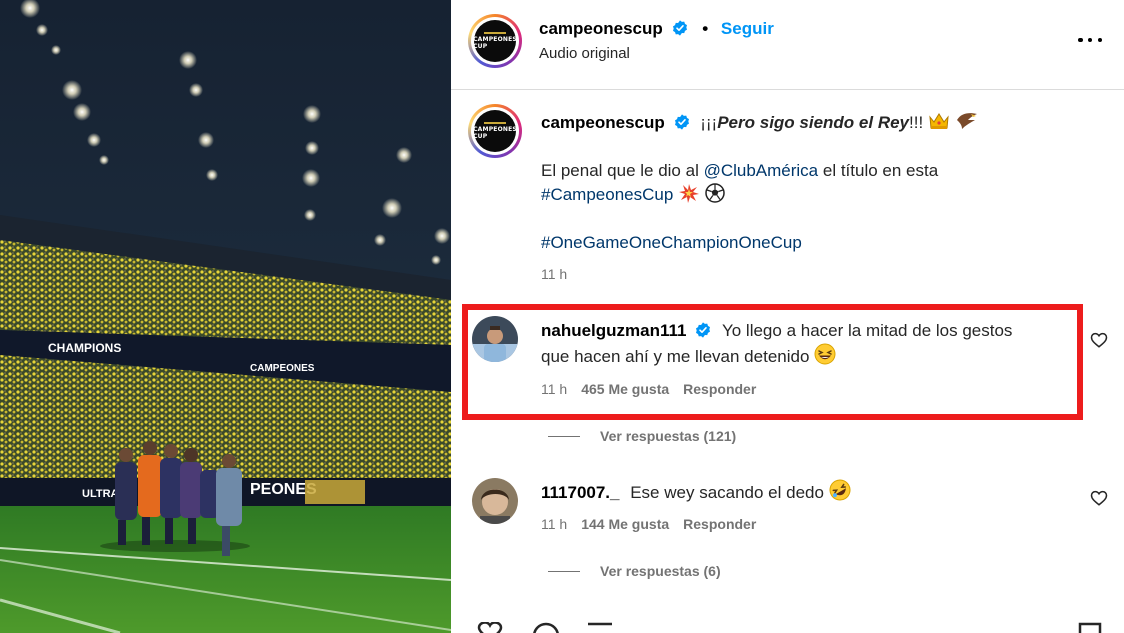 The width and height of the screenshot is (1124, 633). I want to click on mention-clubamerica: @ClubAmérica, so click(761, 170).